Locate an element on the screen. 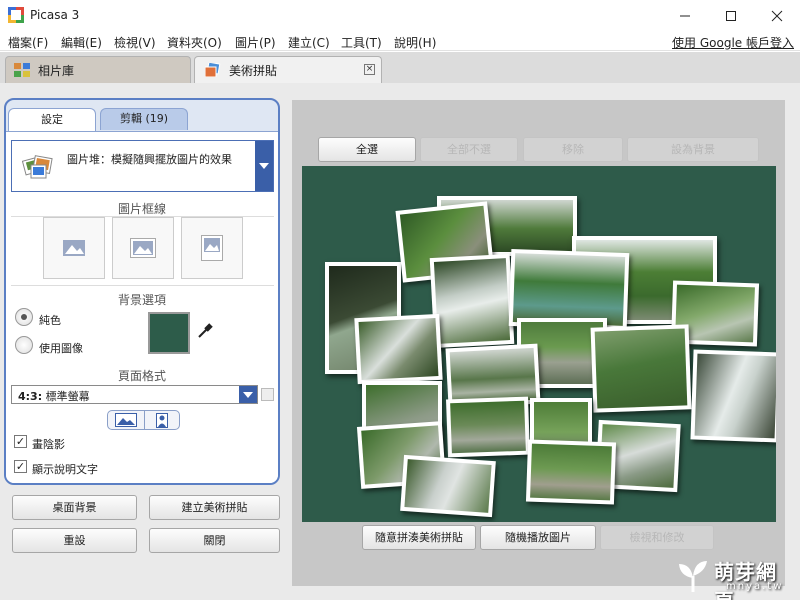  drop-shadow-checkbox: ✓ is located at coordinates (20, 441).